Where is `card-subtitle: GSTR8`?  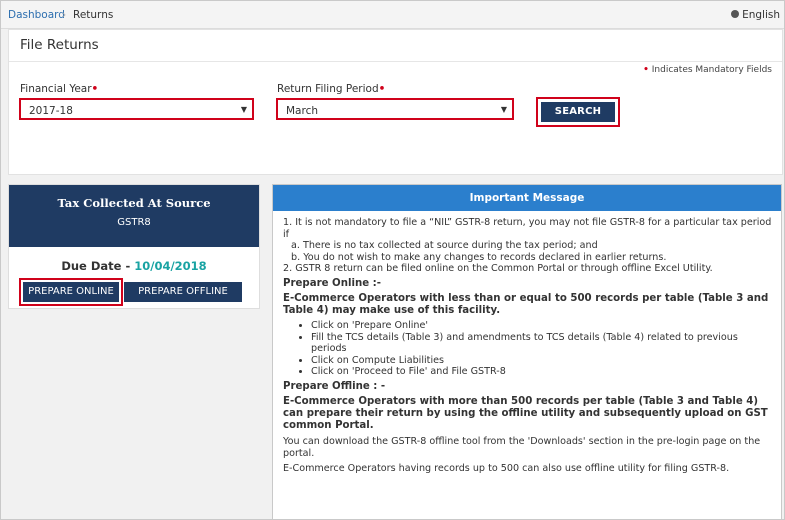 card-subtitle: GSTR8 is located at coordinates (134, 222).